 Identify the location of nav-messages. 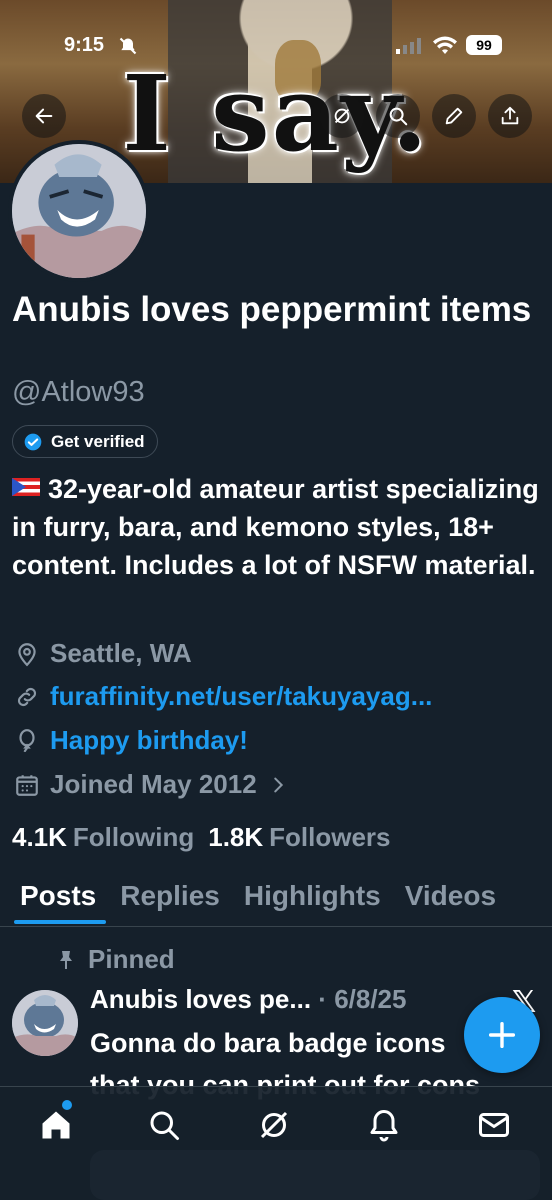
(494, 1125).